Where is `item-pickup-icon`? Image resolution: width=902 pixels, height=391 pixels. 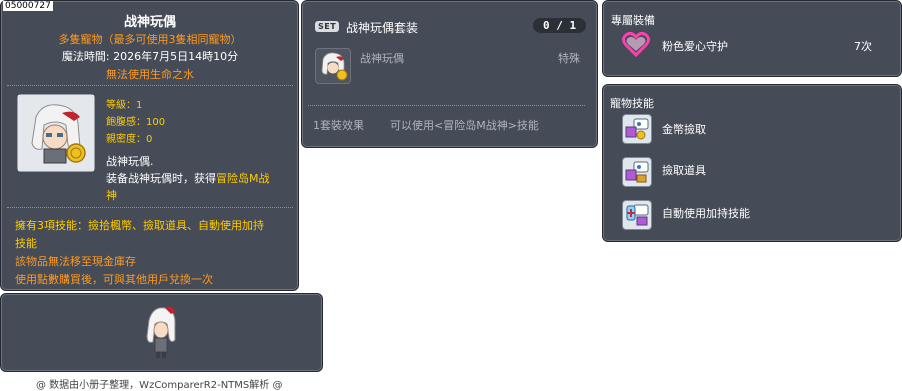
item-pickup-icon is located at coordinates (637, 172).